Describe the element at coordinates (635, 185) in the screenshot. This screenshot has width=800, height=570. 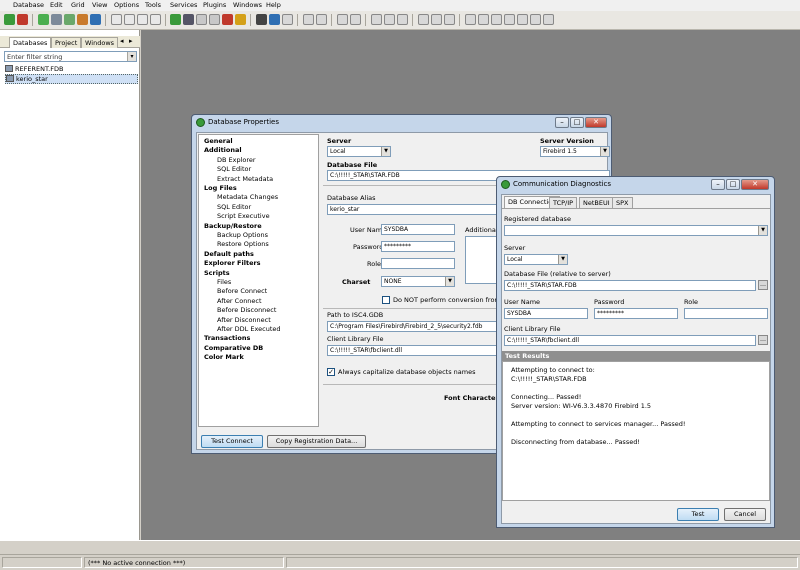
I see `window-title-bar: Communication Diagnostics – □ ✕` at that location.